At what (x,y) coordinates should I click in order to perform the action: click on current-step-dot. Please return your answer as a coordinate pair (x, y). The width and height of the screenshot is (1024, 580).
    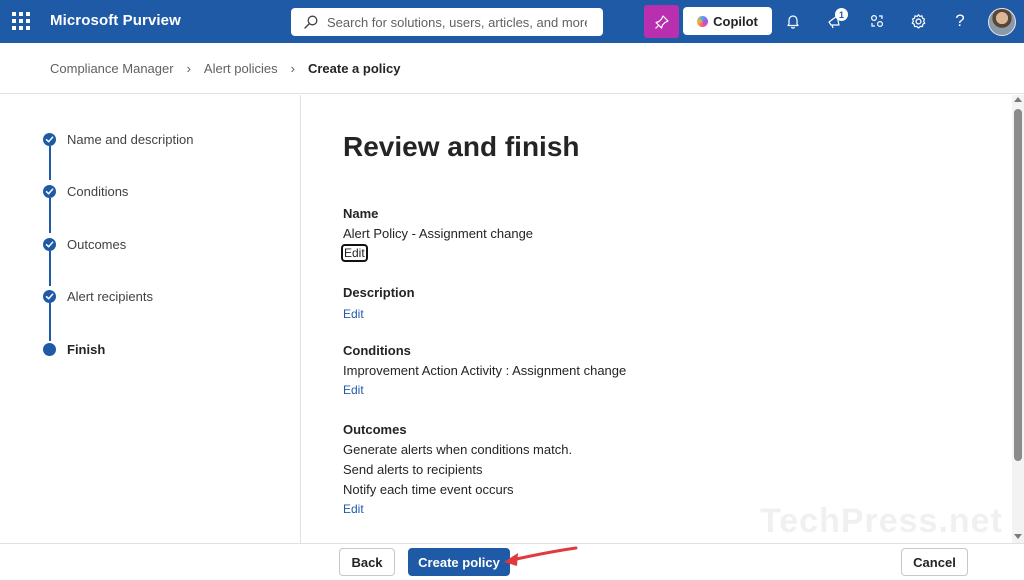
    Looking at the image, I should click on (49, 349).